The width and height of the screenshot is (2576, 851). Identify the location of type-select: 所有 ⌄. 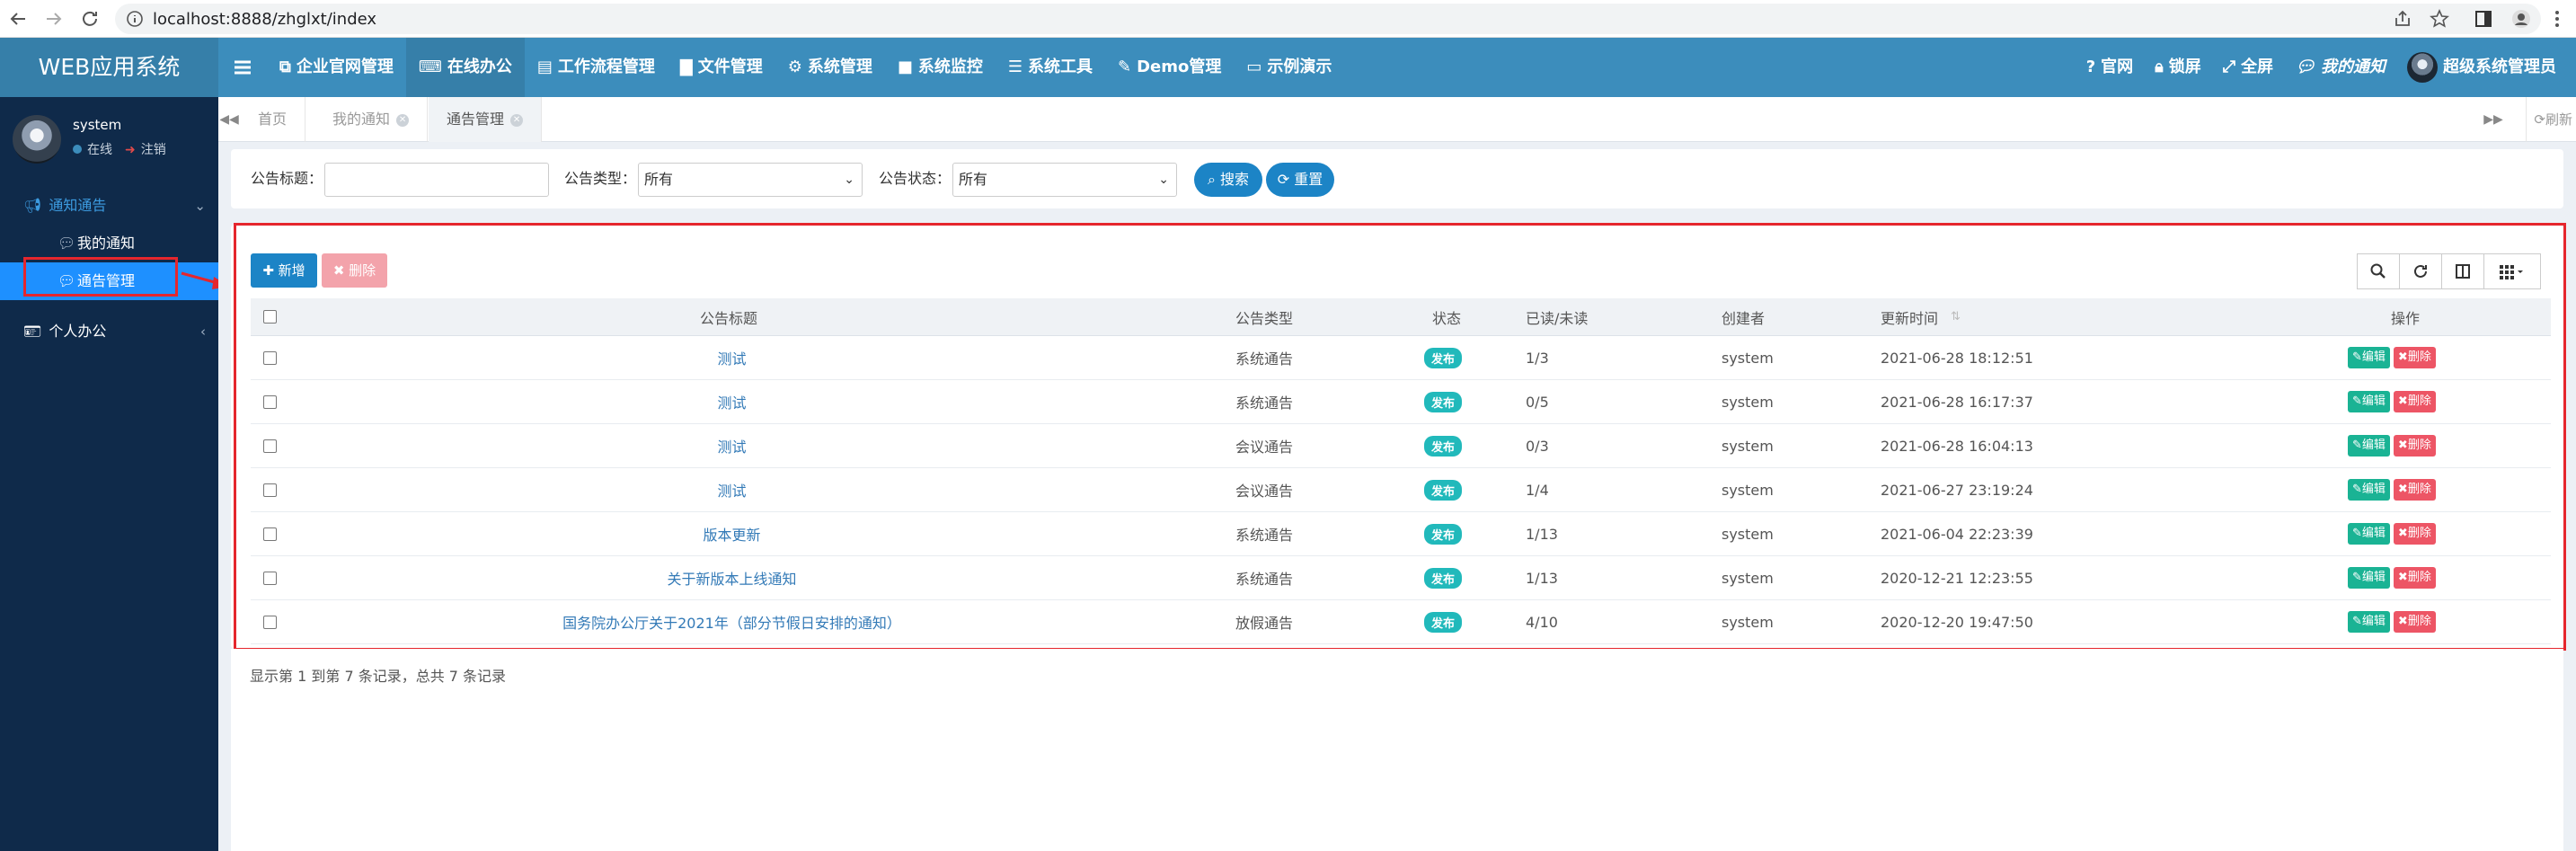
(750, 180).